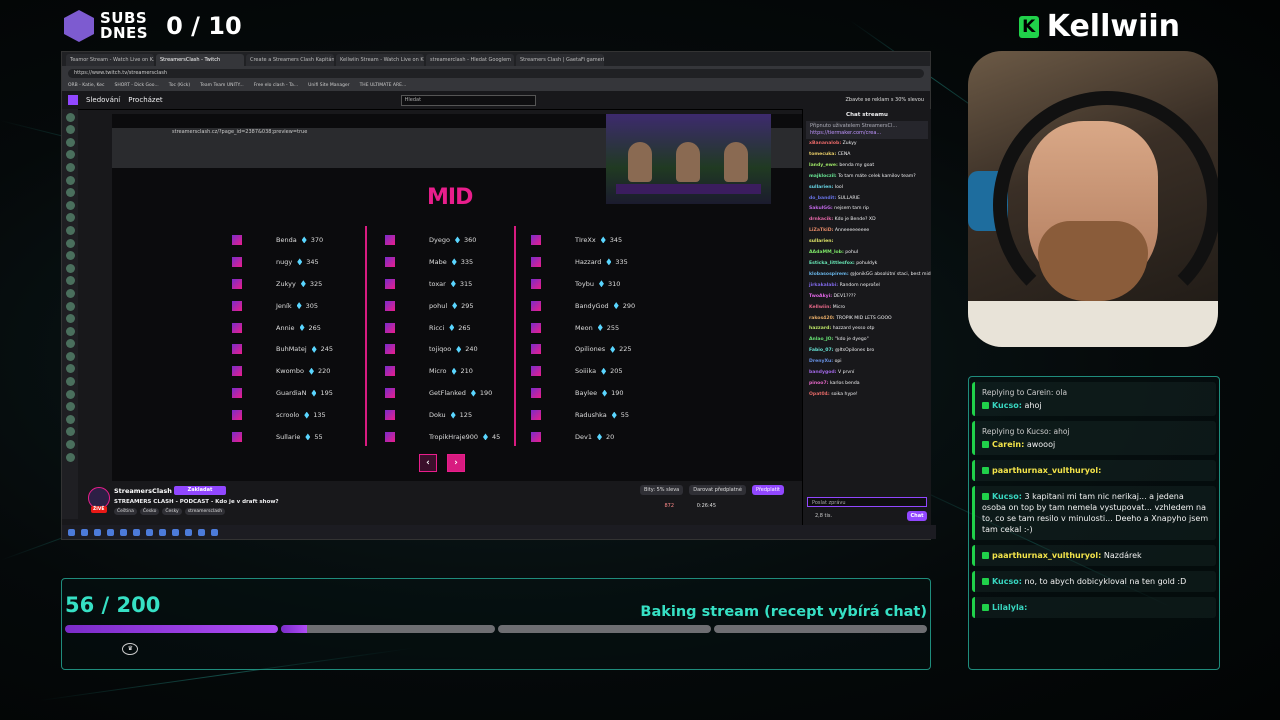 This screenshot has height=720, width=1280. What do you see at coordinates (200, 60) in the screenshot?
I see `browser-tab-active: StreamersClash - Twitch` at bounding box center [200, 60].